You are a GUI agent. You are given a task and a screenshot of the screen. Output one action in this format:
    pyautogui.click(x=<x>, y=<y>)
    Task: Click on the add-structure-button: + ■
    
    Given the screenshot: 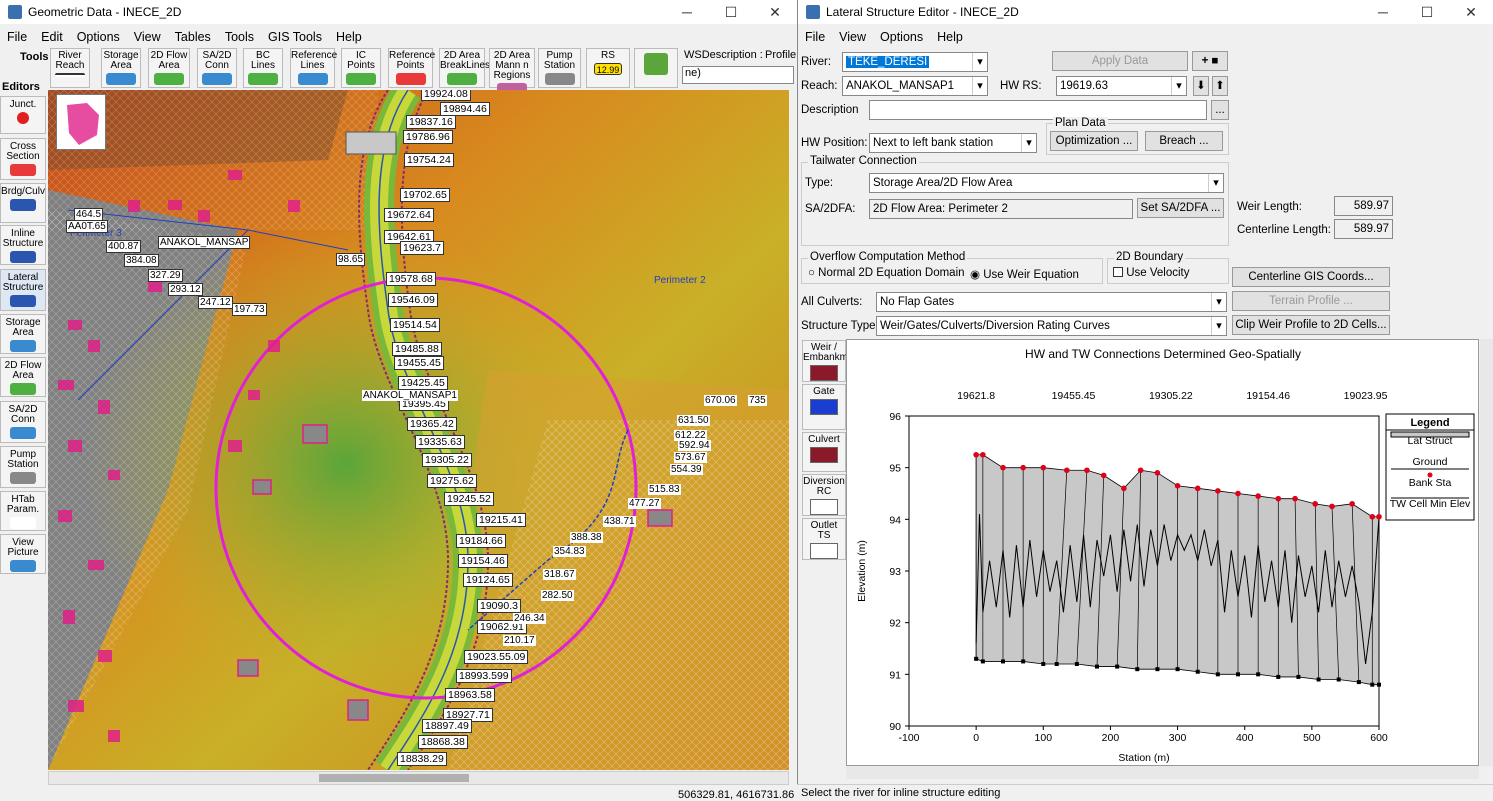 What is the action you would take?
    pyautogui.click(x=1210, y=61)
    